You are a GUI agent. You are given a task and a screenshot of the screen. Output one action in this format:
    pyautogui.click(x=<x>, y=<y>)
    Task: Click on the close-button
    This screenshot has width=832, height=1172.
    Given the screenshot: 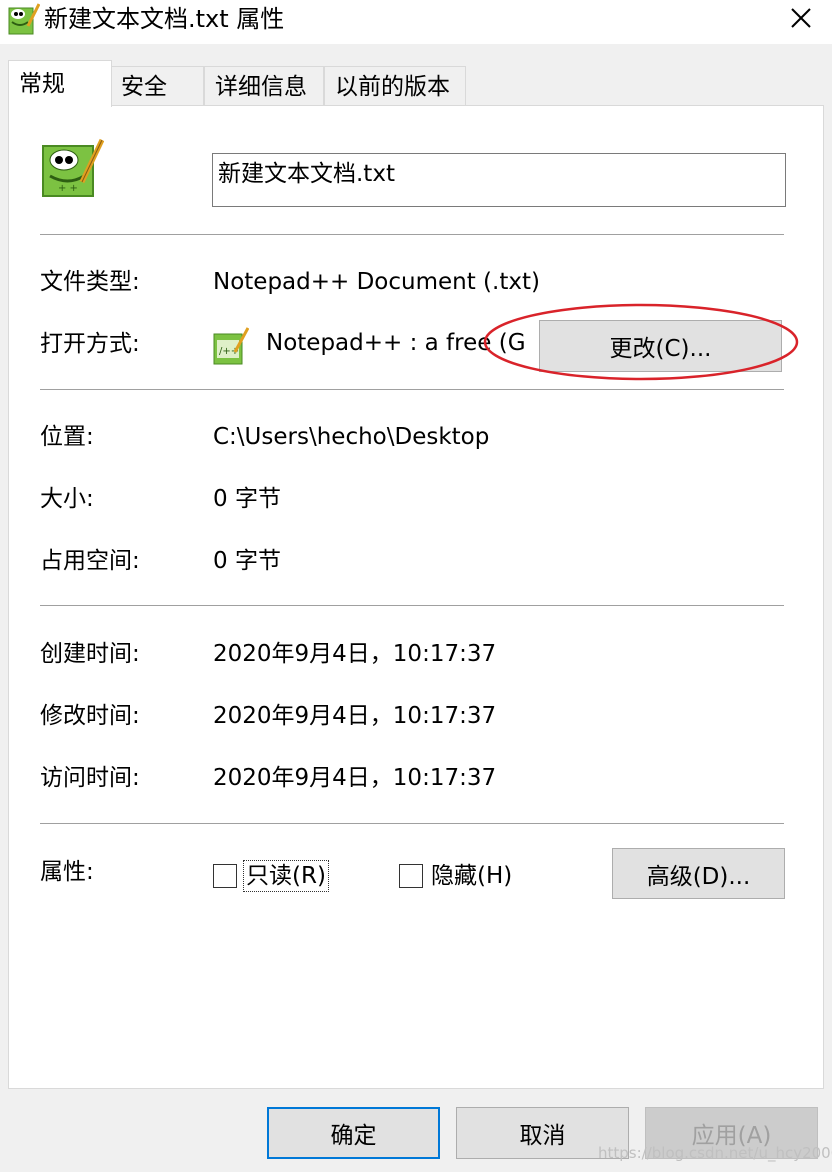 What is the action you would take?
    pyautogui.click(x=801, y=18)
    